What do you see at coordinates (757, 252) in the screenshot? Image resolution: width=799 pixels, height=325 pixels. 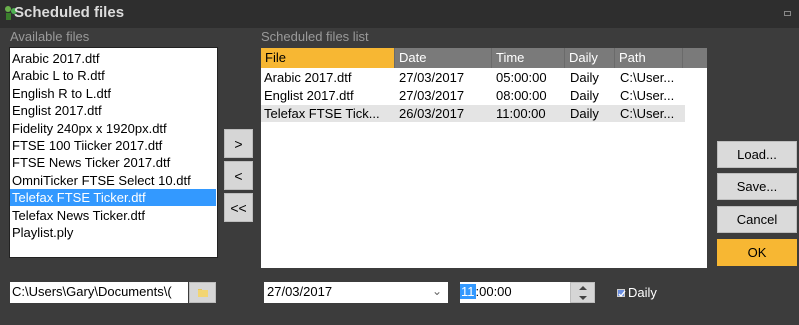 I see `ok-button: OK` at bounding box center [757, 252].